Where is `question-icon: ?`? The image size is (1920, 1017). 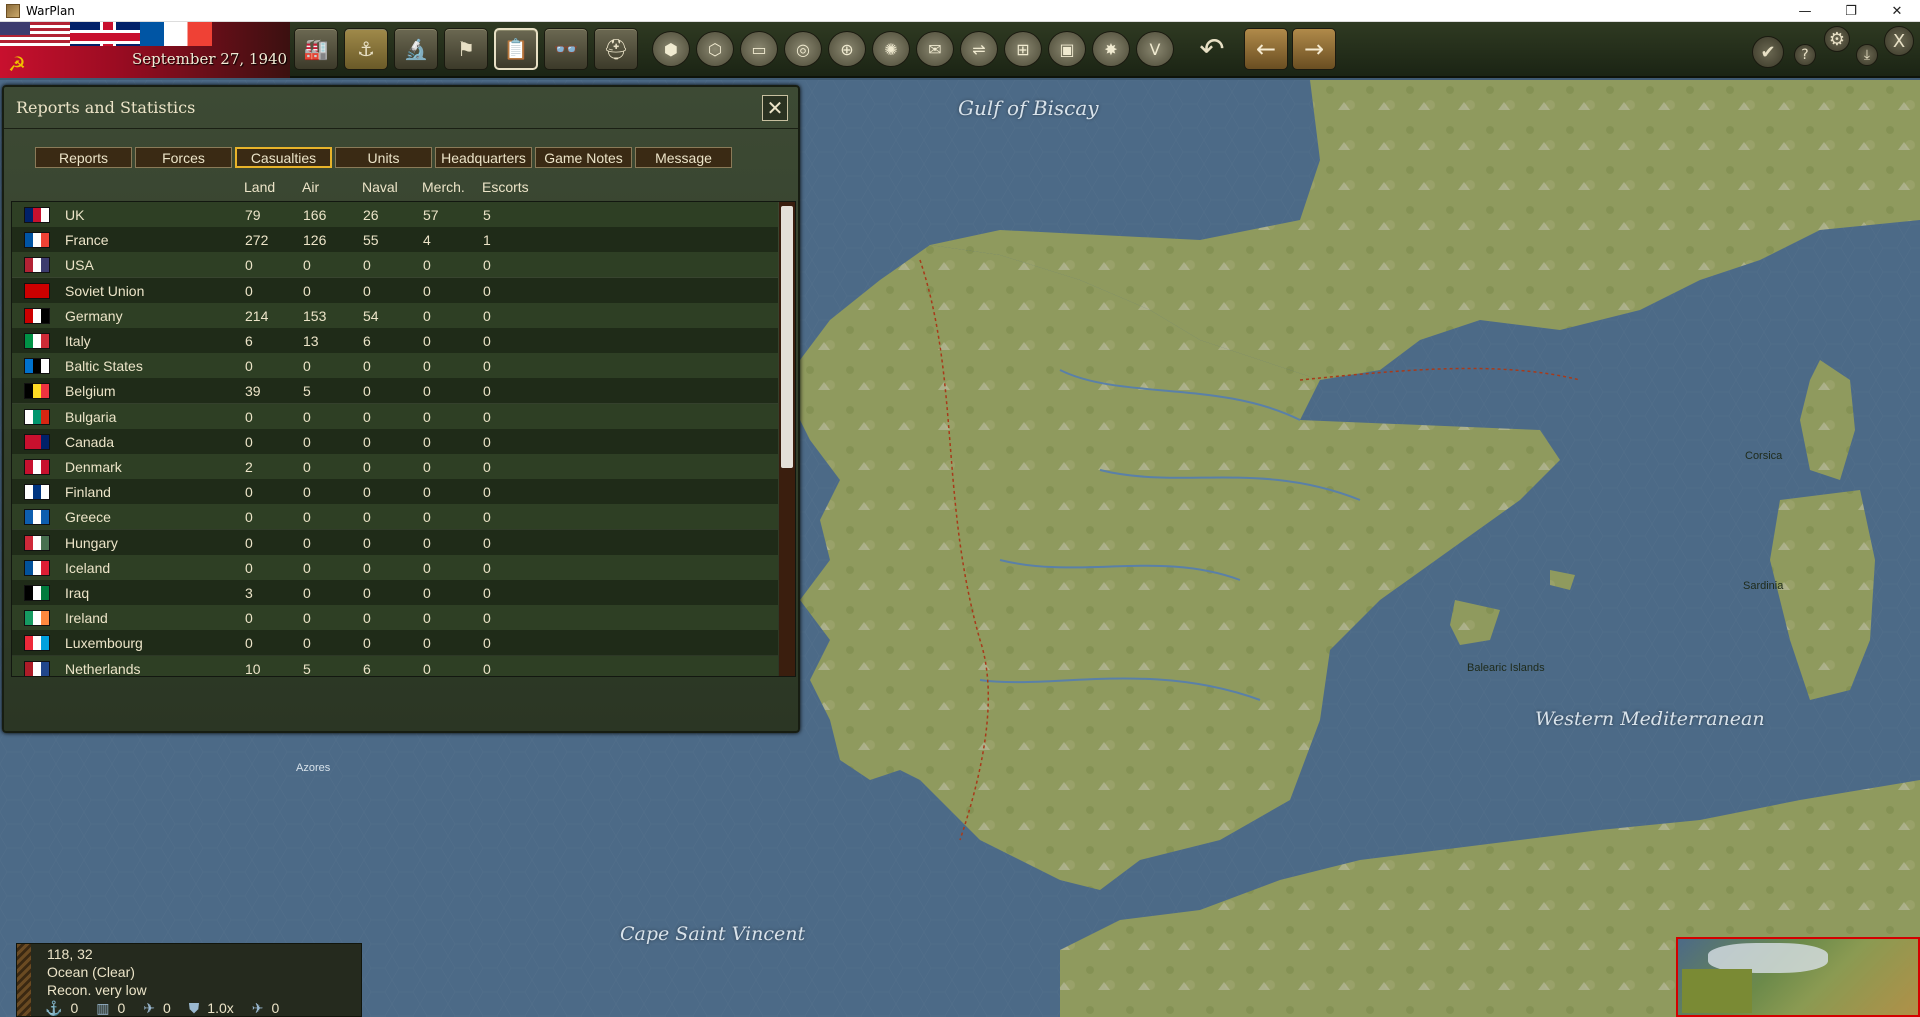 question-icon: ? is located at coordinates (1805, 55).